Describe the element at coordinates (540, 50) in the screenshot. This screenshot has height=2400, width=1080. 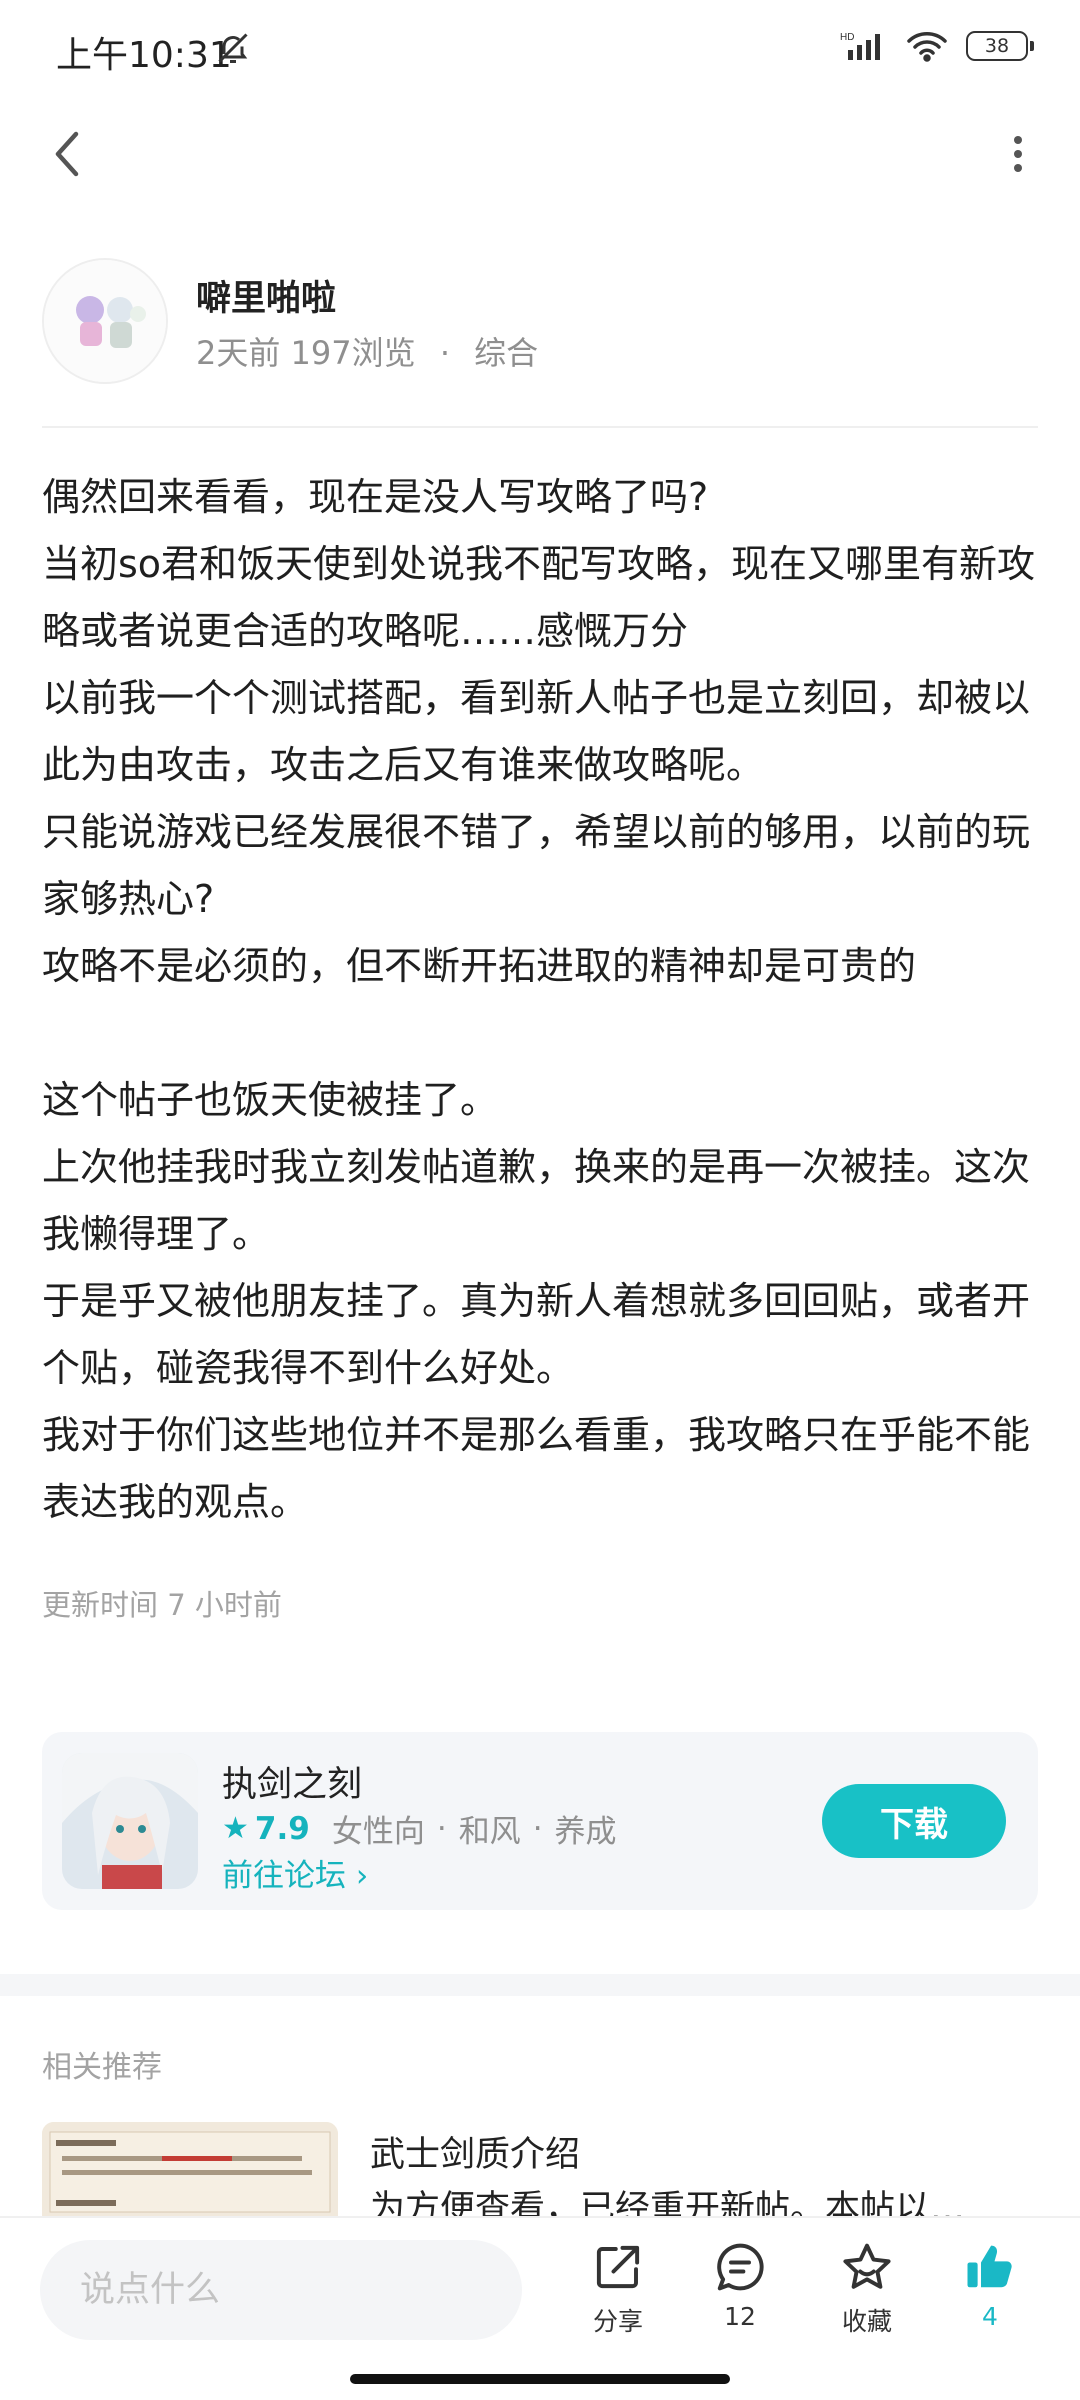
I see `status-bar: 上午10:31 HD 38` at that location.